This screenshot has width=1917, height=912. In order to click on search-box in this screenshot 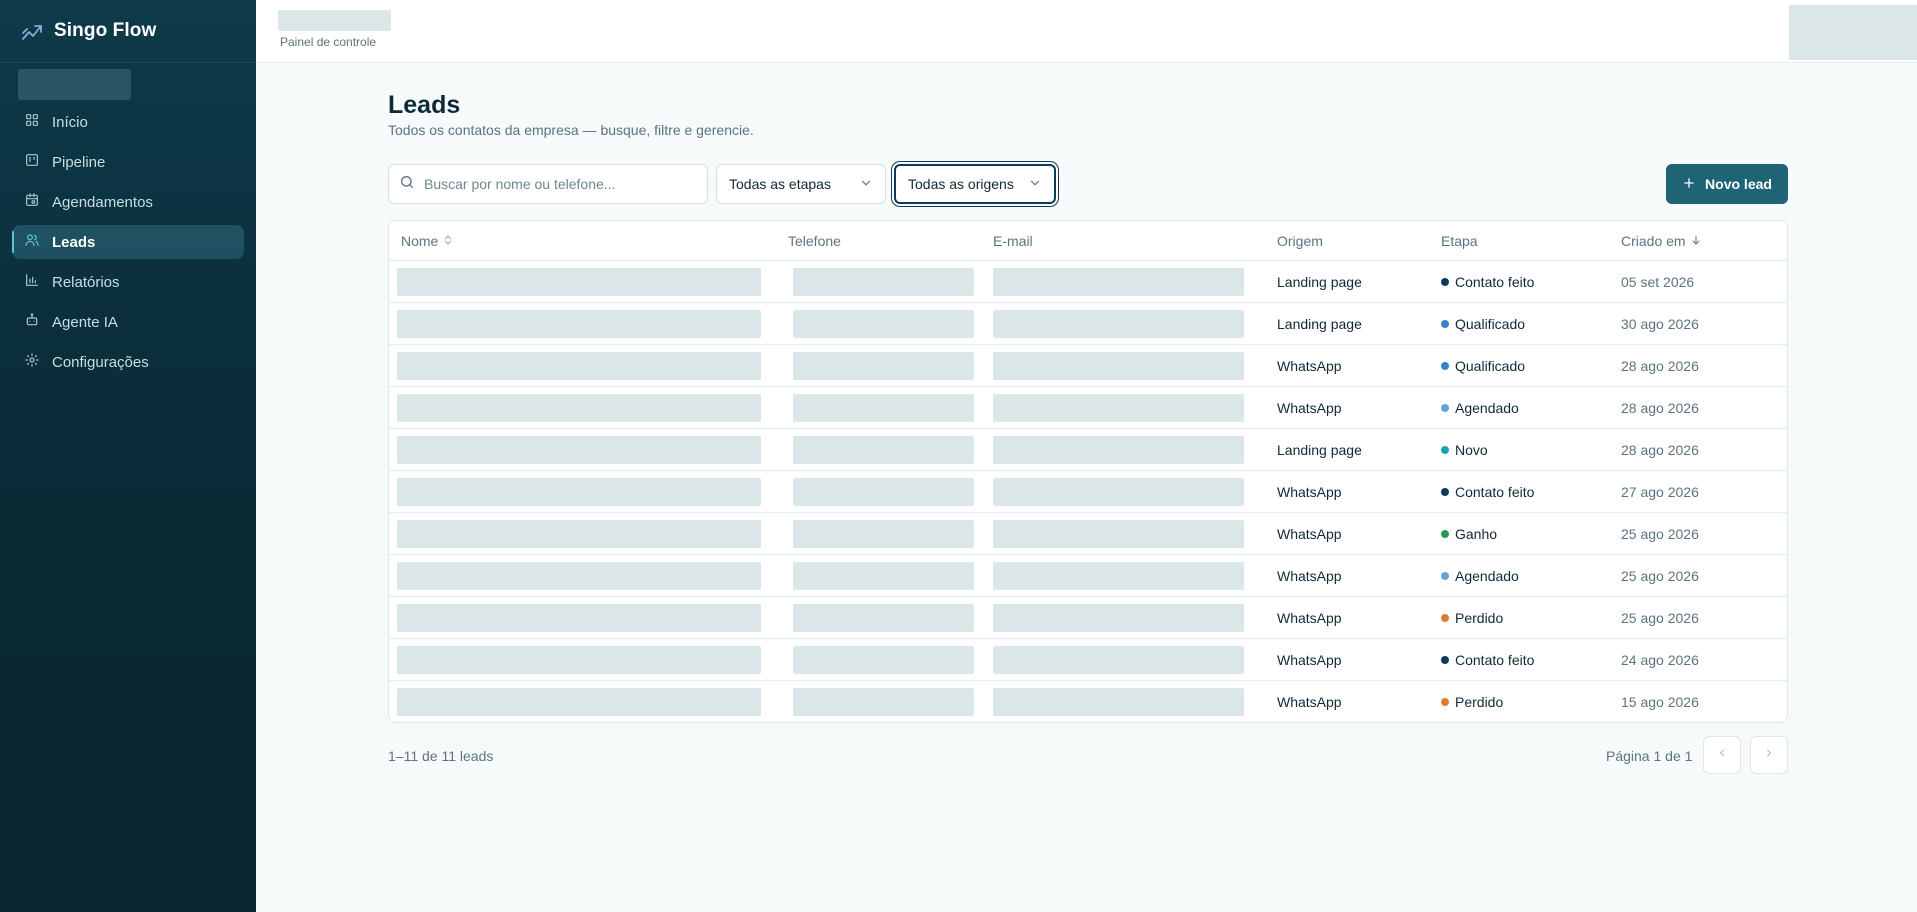, I will do `click(548, 184)`.